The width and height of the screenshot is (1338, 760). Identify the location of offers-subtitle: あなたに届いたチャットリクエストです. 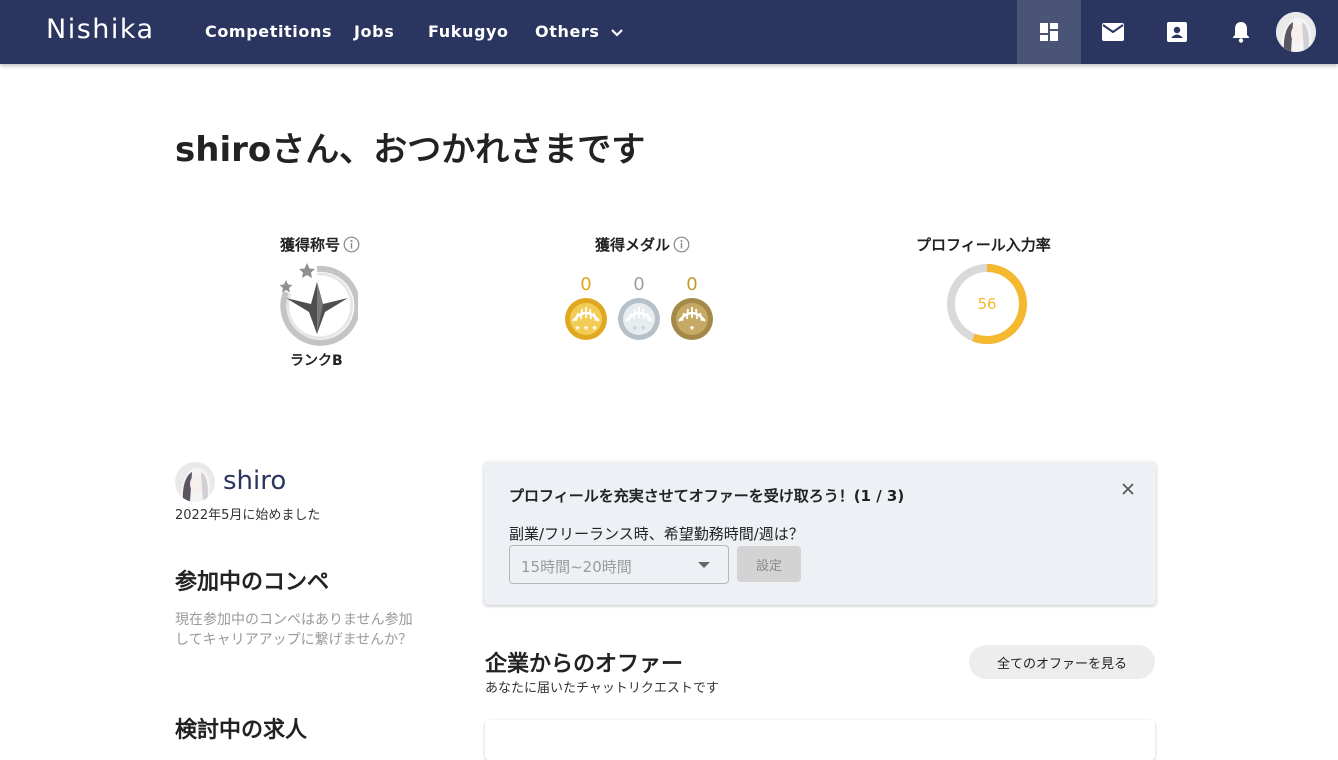
(602, 688).